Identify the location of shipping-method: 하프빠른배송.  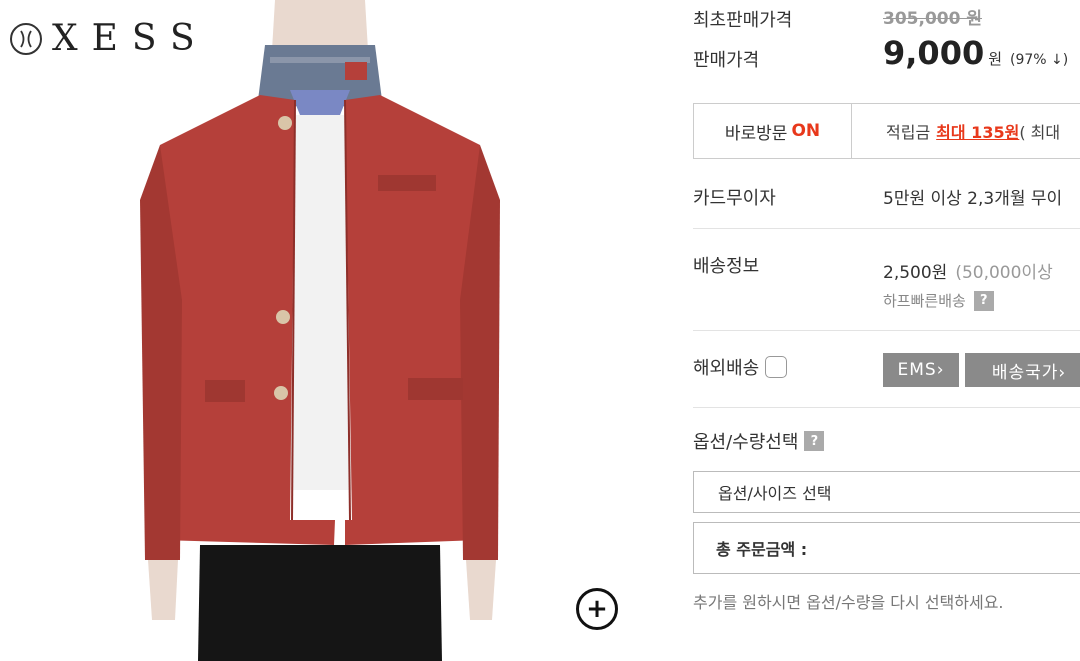
(924, 301).